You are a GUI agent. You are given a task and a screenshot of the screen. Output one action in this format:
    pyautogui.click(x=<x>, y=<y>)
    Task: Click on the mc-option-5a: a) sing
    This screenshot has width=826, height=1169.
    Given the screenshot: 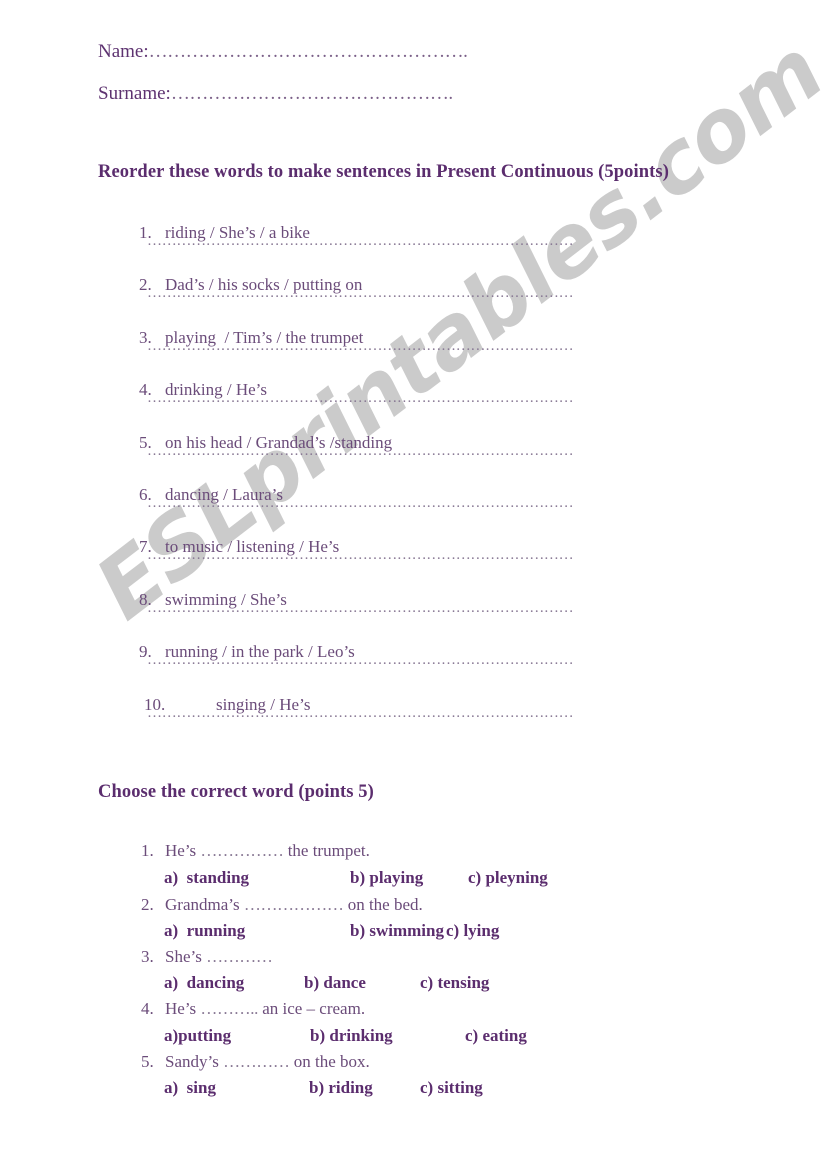 What is the action you would take?
    pyautogui.click(x=236, y=1088)
    